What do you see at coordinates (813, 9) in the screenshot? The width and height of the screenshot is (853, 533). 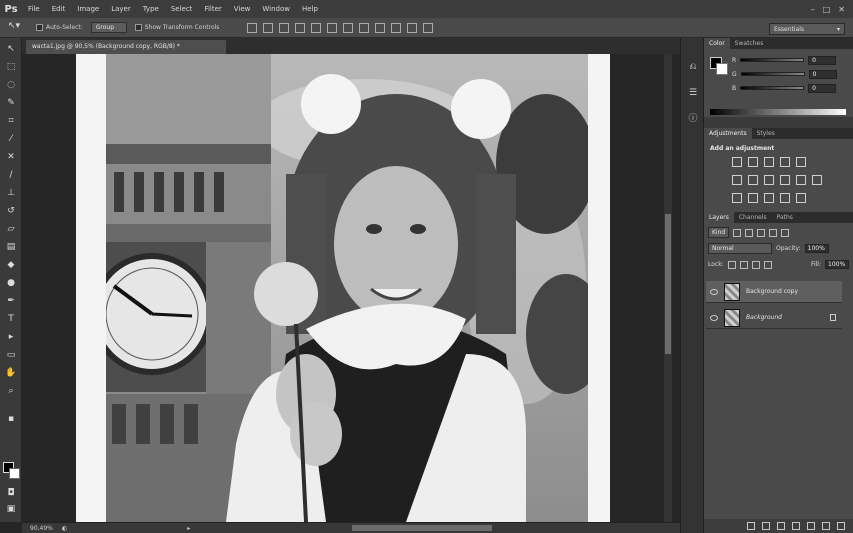 I see `minimize-button: –` at bounding box center [813, 9].